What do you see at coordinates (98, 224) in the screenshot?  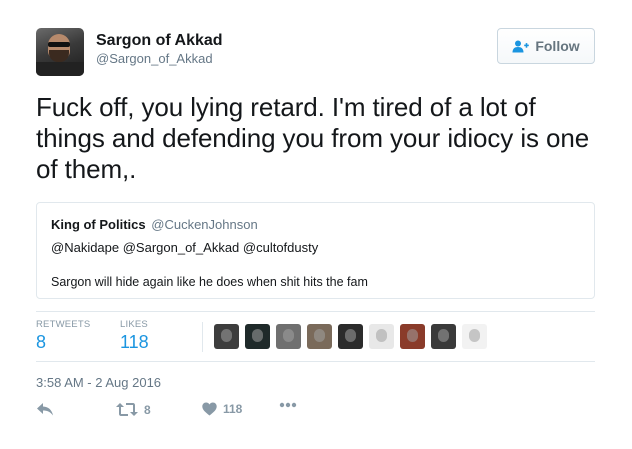 I see `quoted-tweet-name: King of Politics` at bounding box center [98, 224].